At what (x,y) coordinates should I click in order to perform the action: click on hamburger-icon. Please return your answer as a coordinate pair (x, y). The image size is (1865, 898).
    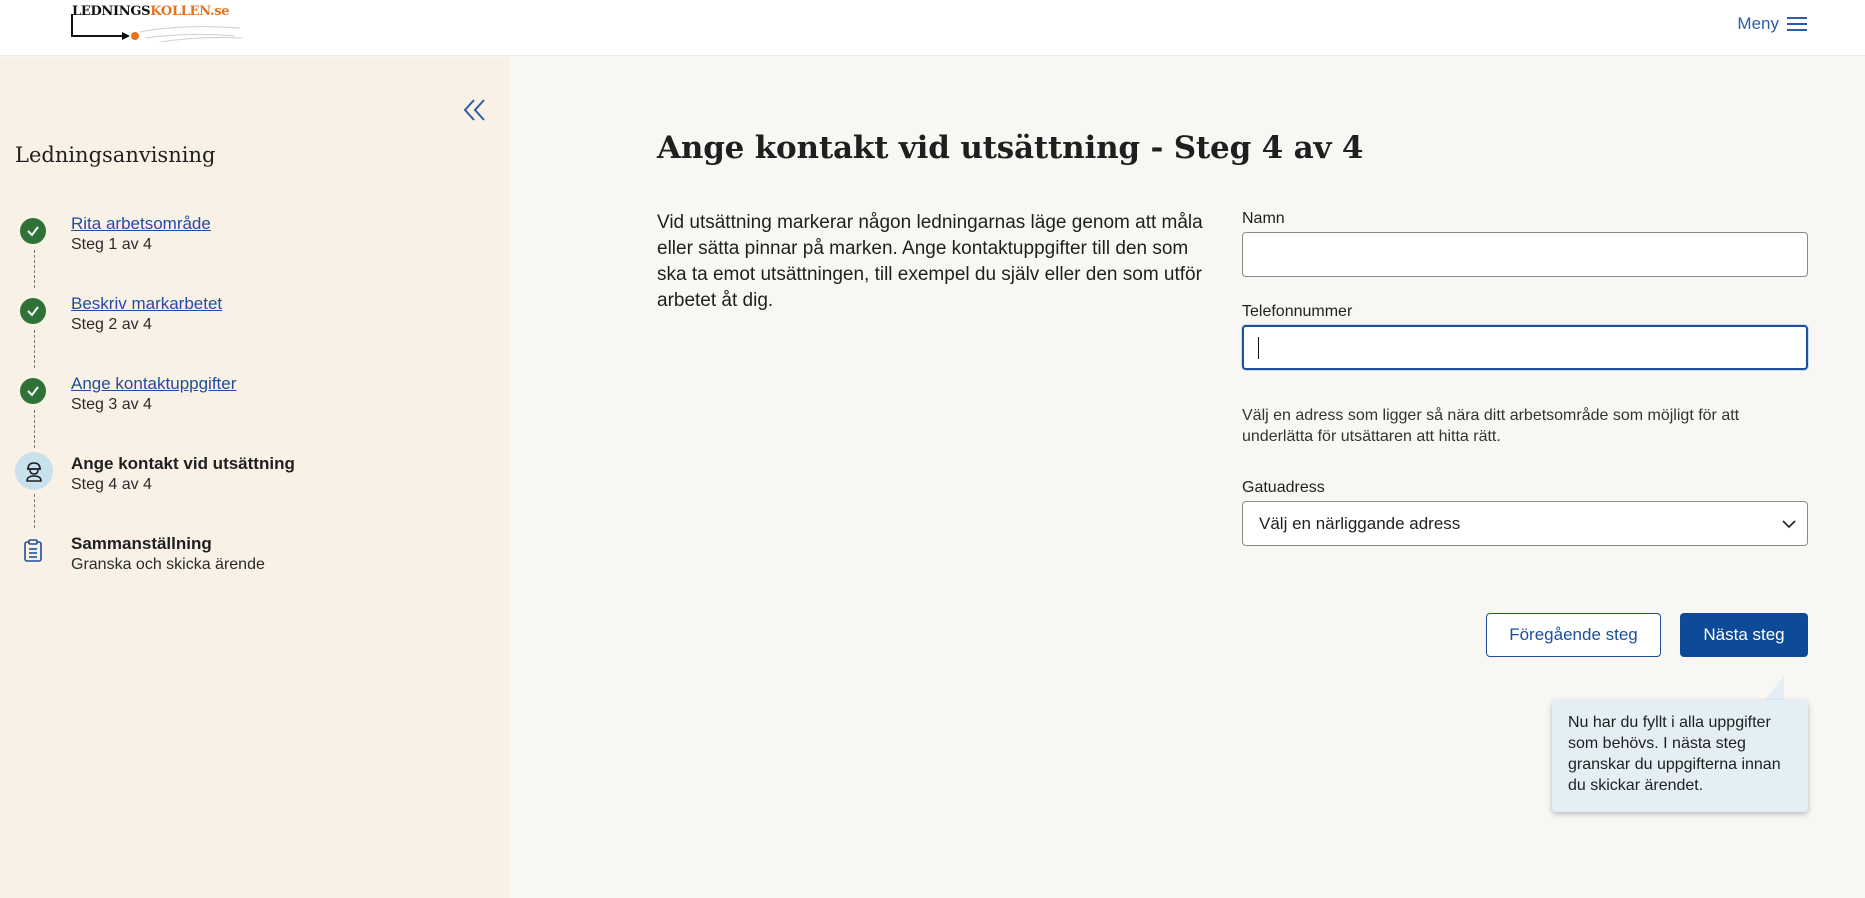
    Looking at the image, I should click on (1798, 24).